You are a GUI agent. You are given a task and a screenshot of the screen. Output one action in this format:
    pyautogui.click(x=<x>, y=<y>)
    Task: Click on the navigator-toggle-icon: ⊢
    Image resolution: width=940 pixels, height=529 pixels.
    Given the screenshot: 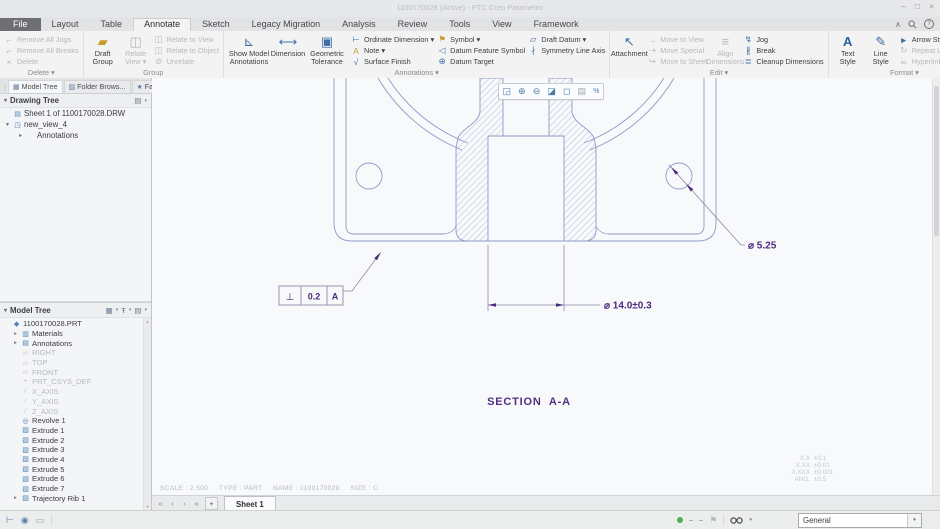 What is the action you would take?
    pyautogui.click(x=10, y=520)
    